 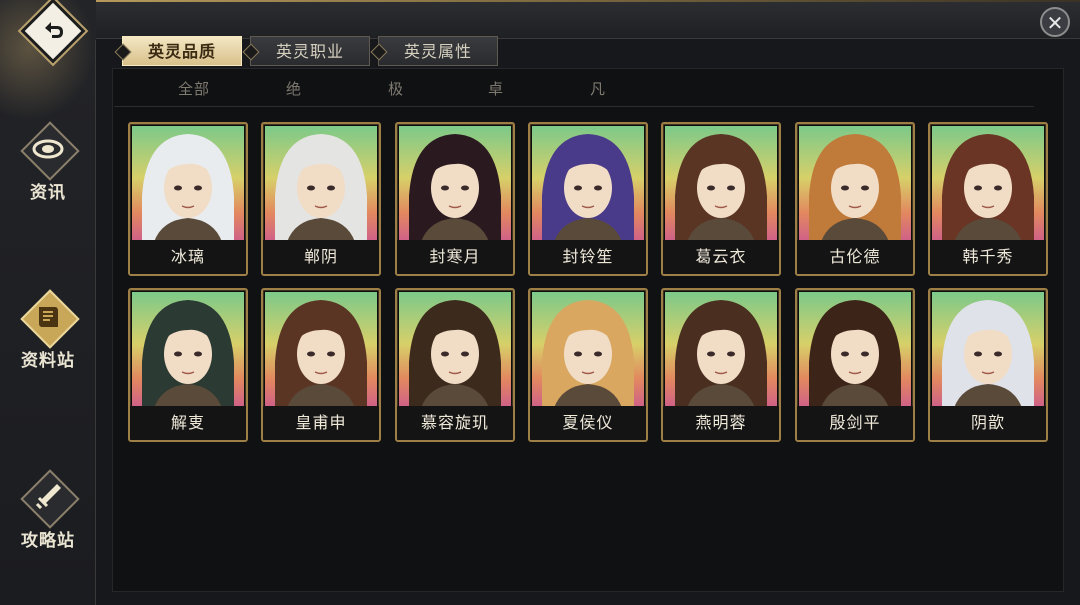 I want to click on hero-name: 郸阴, so click(x=321, y=257).